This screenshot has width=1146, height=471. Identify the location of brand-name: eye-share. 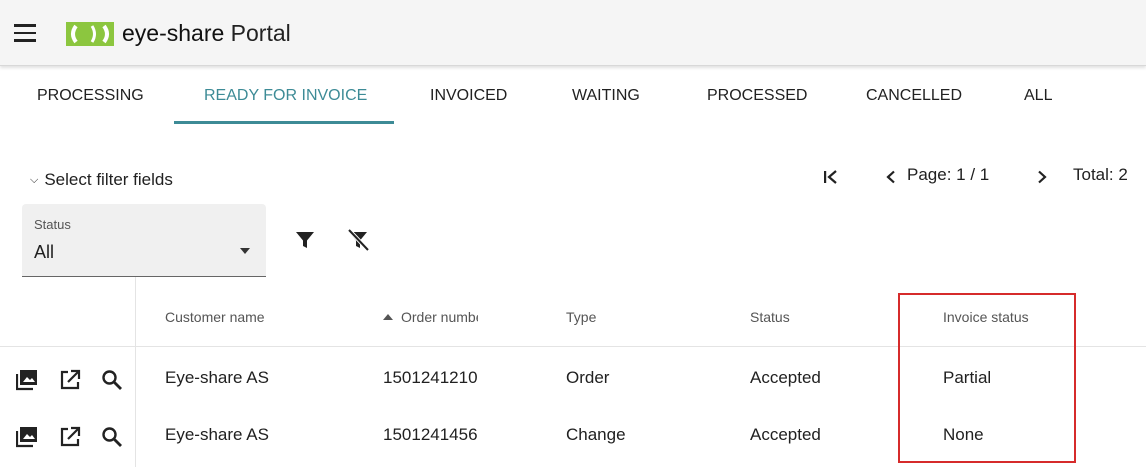
(173, 33).